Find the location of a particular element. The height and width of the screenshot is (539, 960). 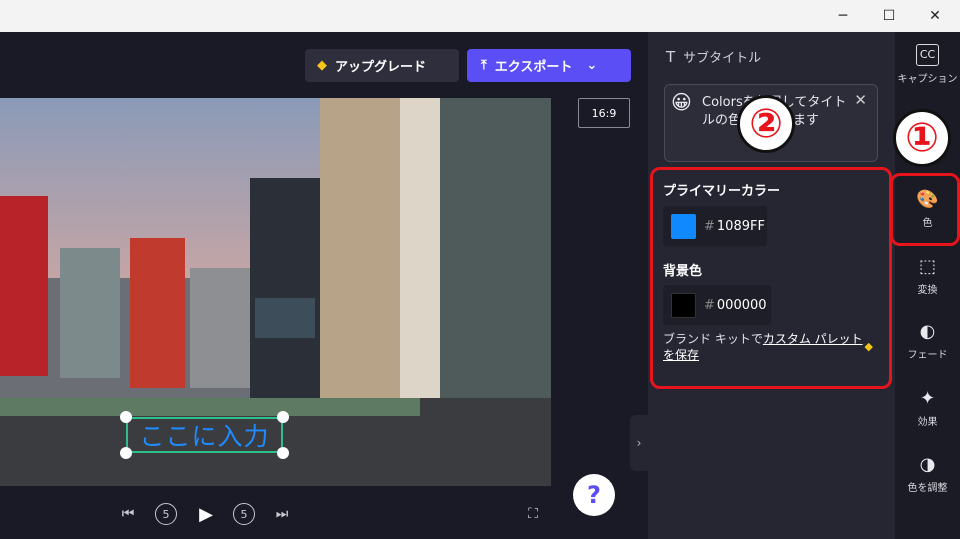

resize-handle-top-right is located at coordinates (283, 417).